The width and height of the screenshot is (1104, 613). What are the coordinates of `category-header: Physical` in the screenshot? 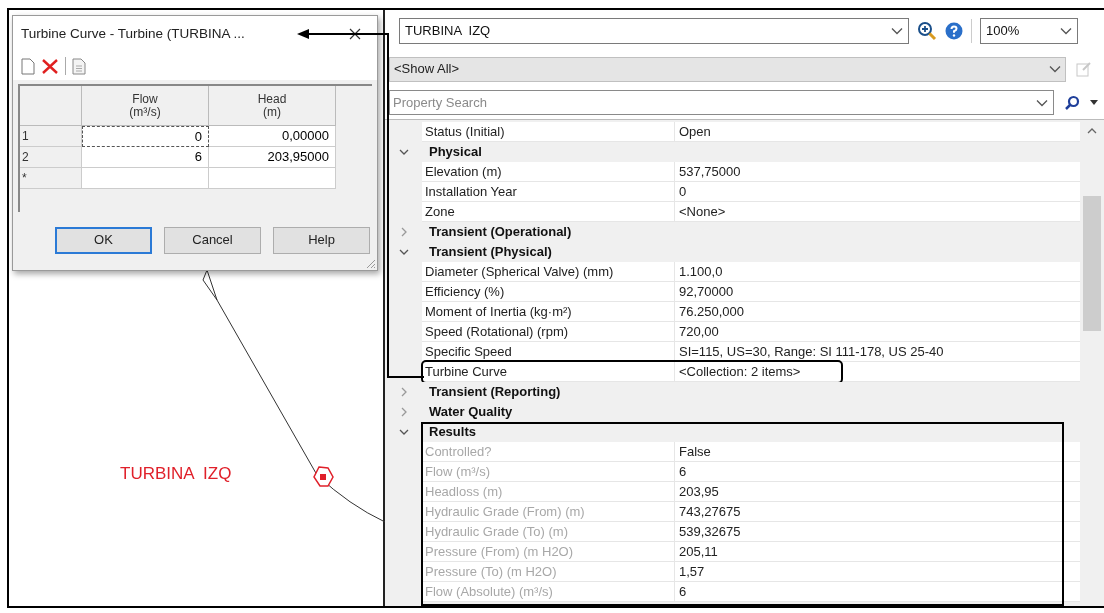 It's located at (452, 152).